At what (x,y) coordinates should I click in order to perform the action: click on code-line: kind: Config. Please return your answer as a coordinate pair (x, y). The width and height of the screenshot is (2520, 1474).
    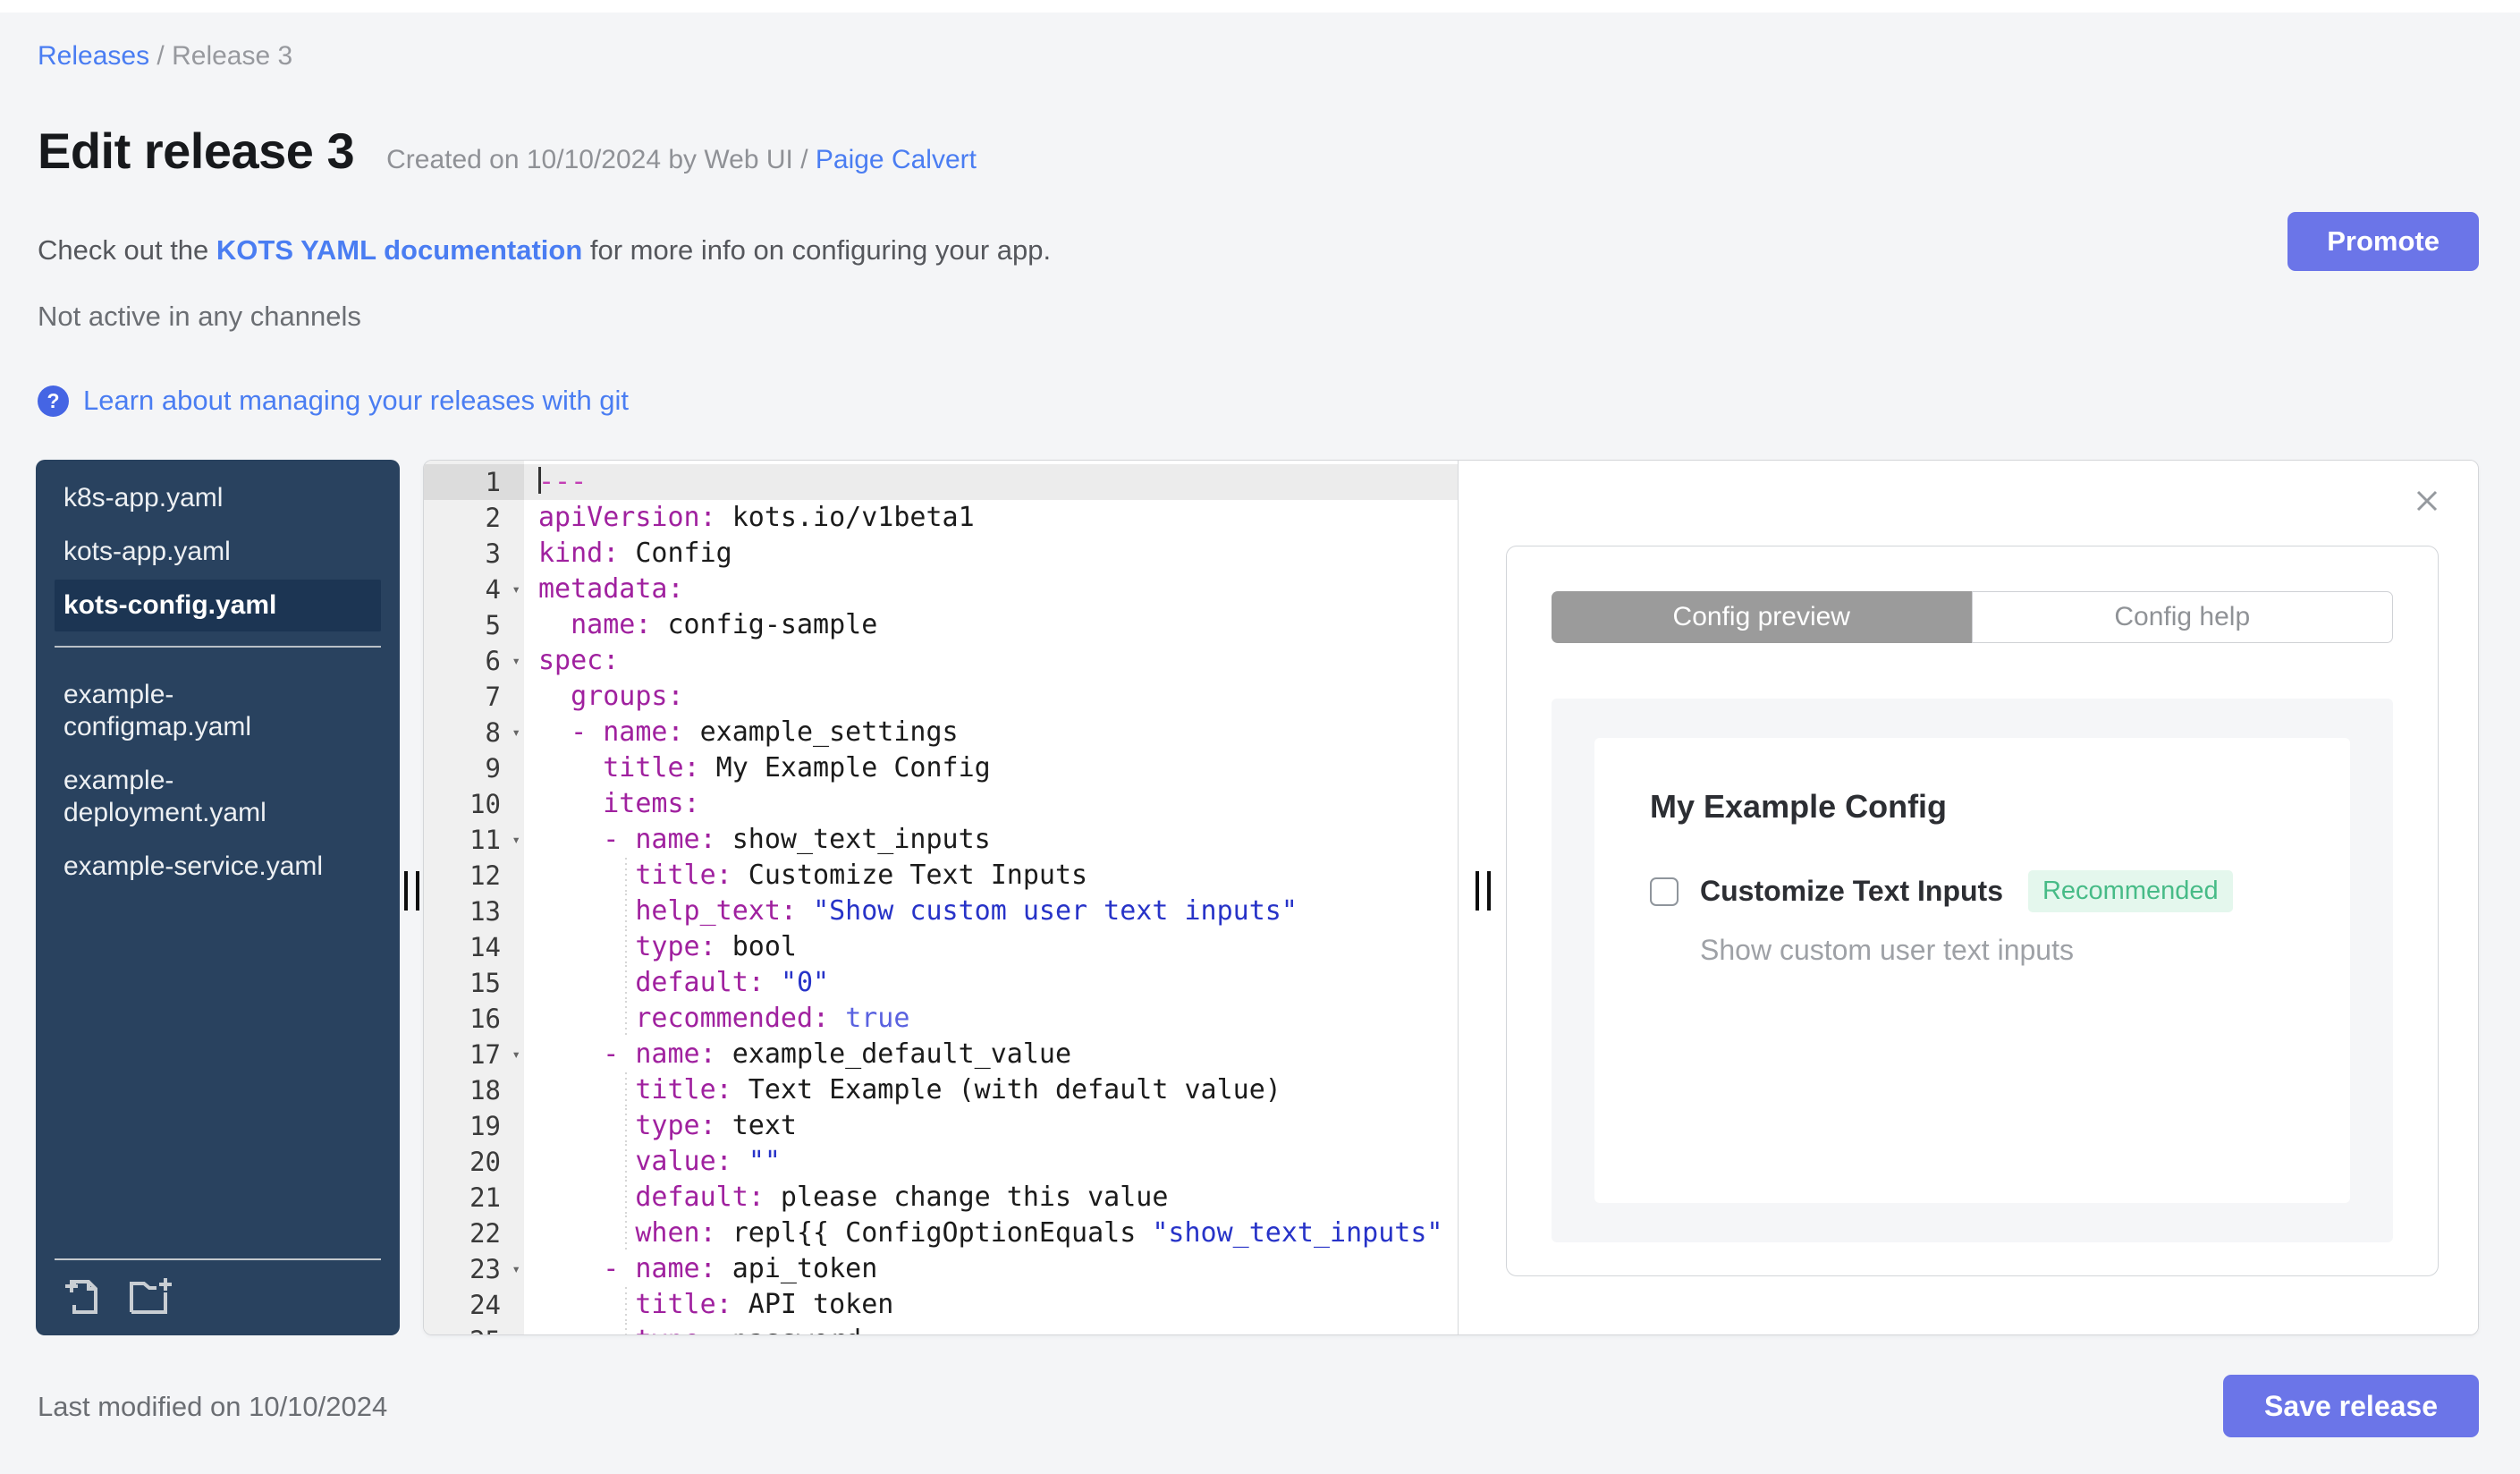
    Looking at the image, I should click on (635, 553).